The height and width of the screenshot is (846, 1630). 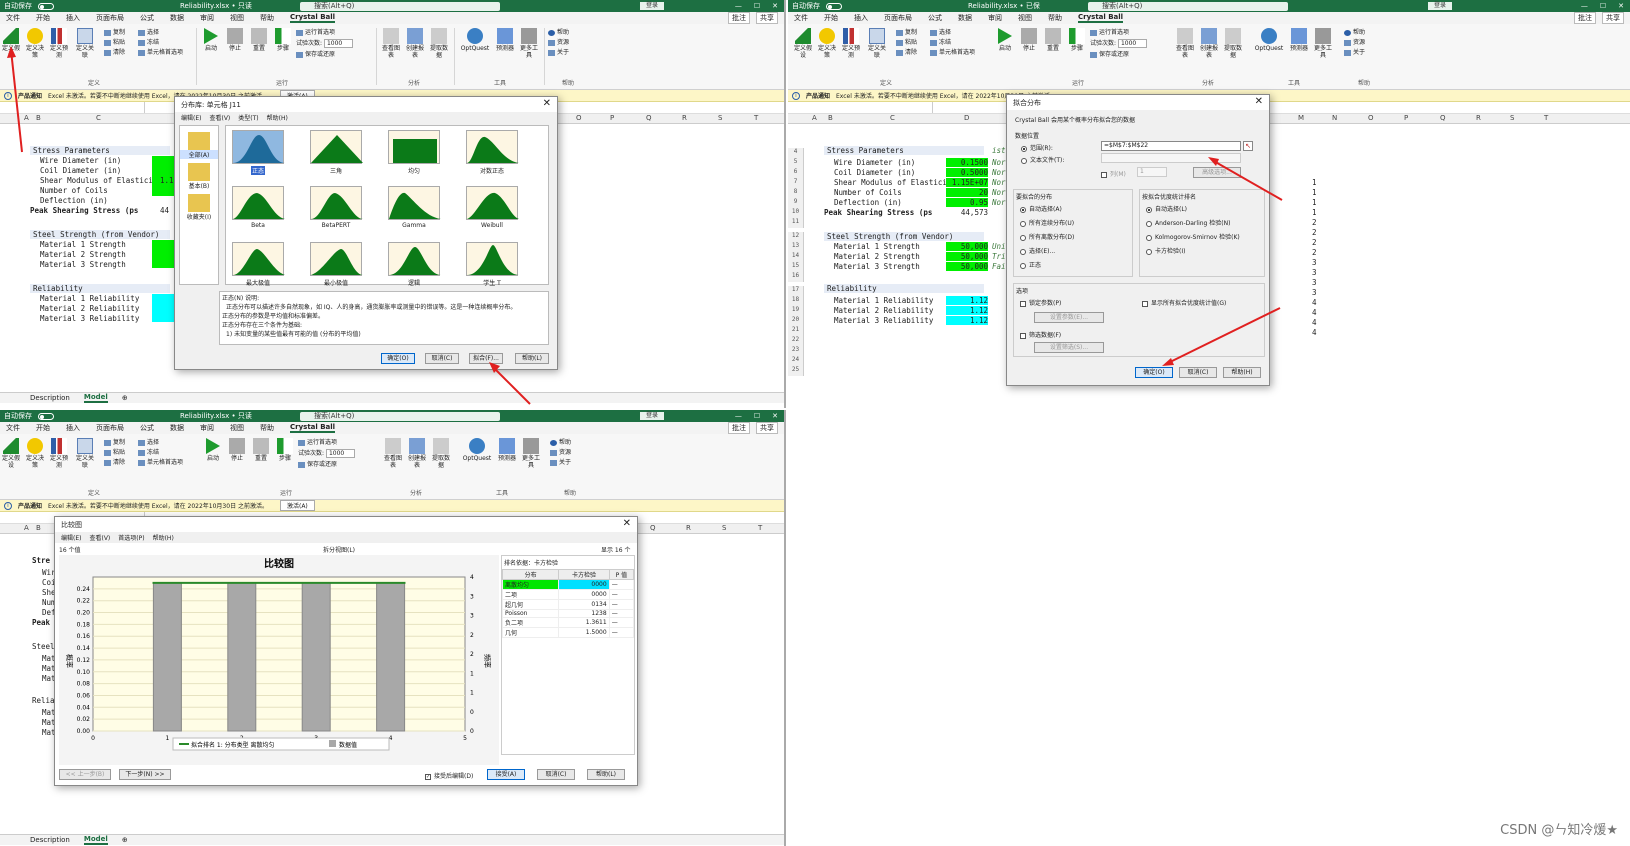 I want to click on menu-edit: 编辑(E), so click(x=71, y=537).